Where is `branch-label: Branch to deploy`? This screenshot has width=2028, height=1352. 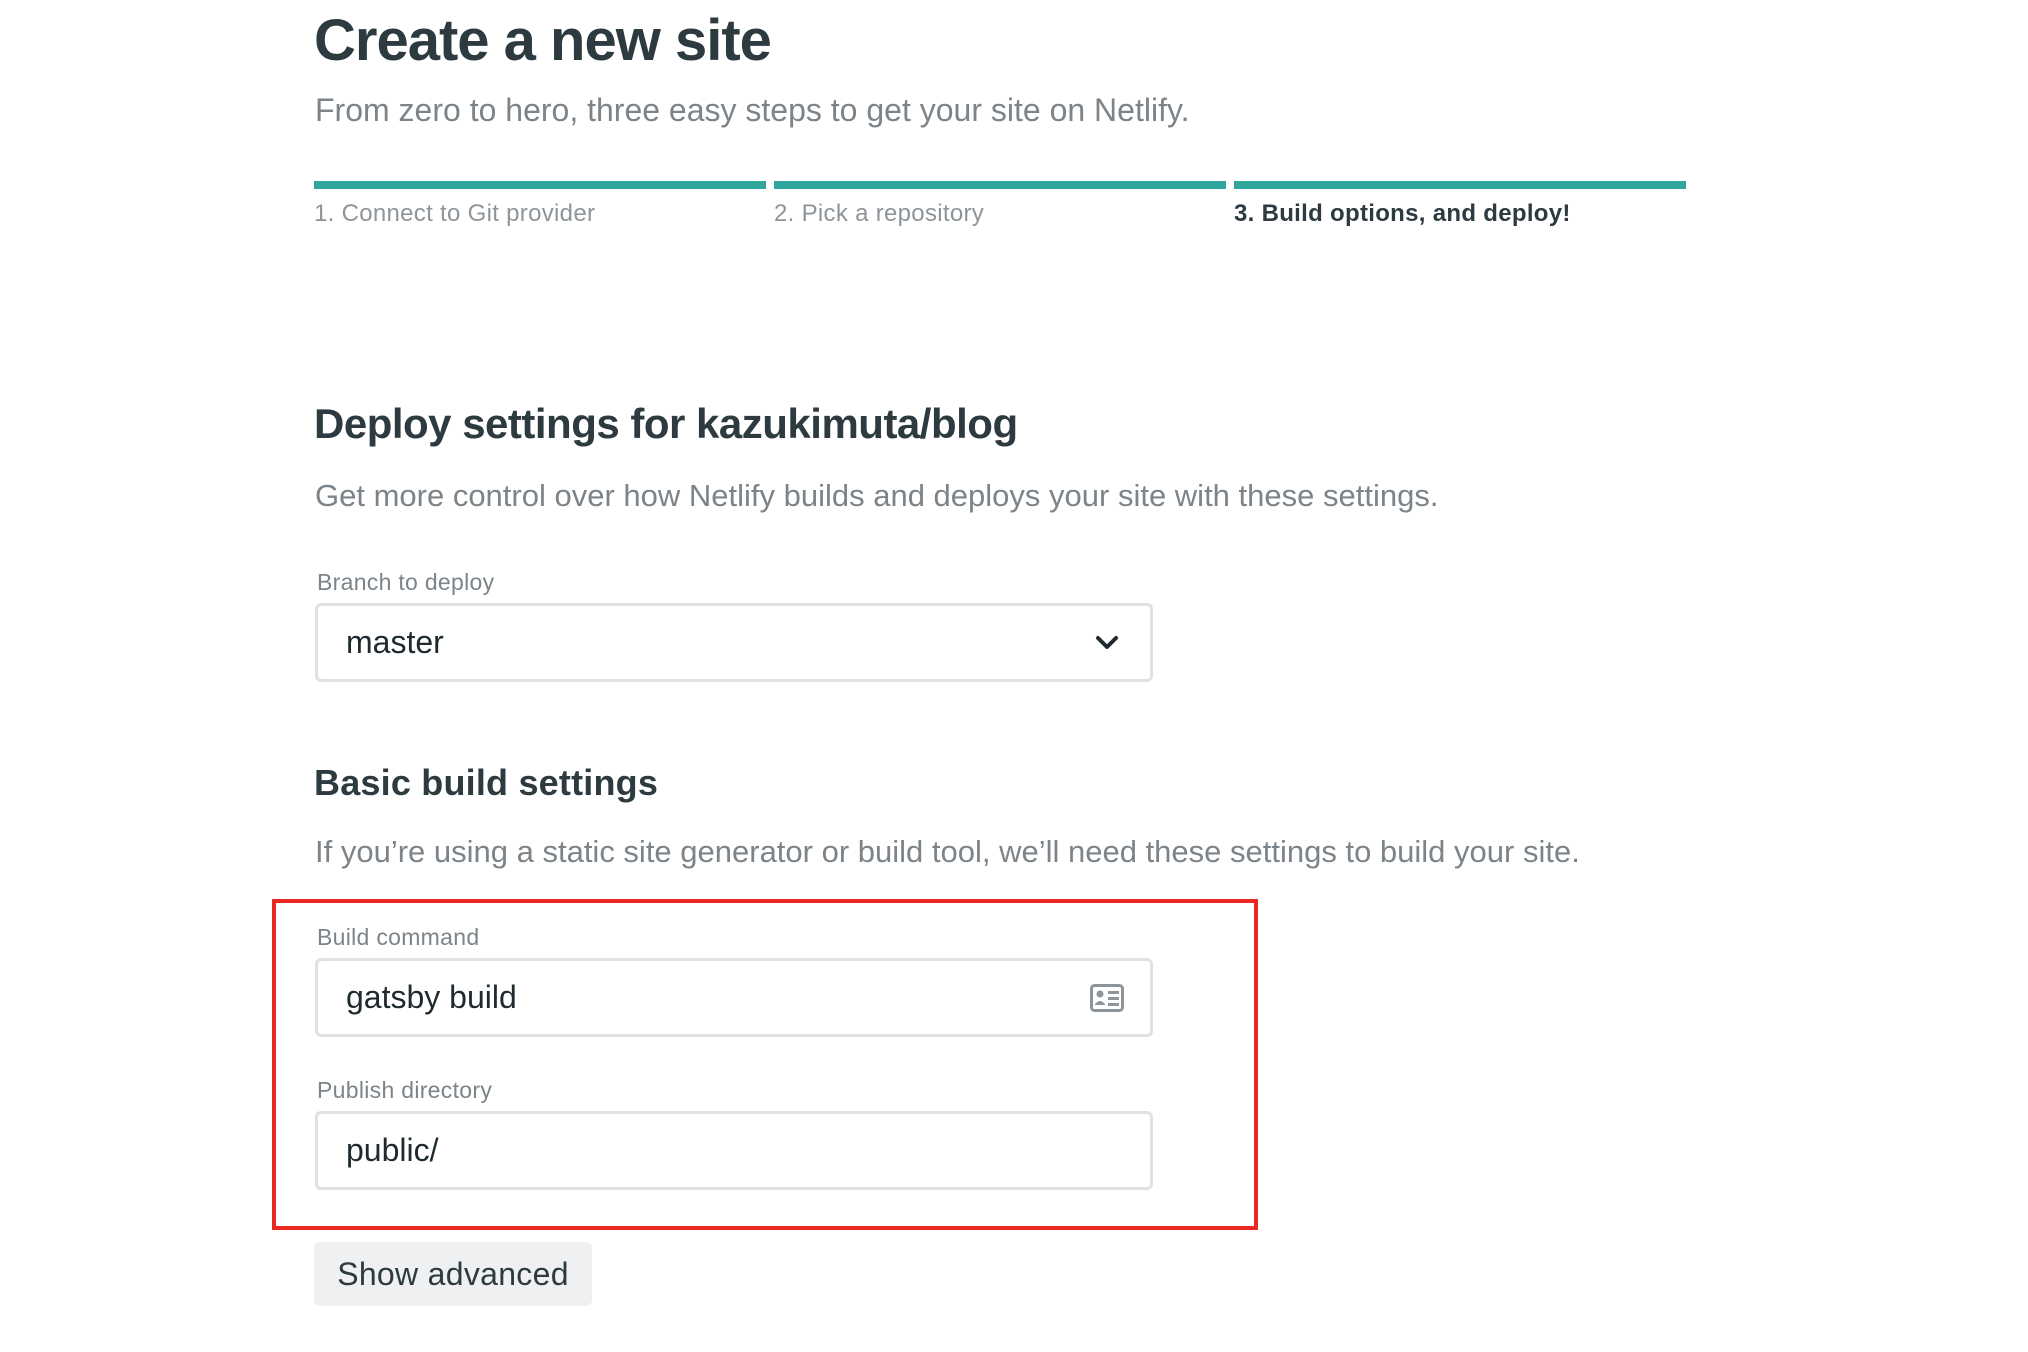 branch-label: Branch to deploy is located at coordinates (406, 582).